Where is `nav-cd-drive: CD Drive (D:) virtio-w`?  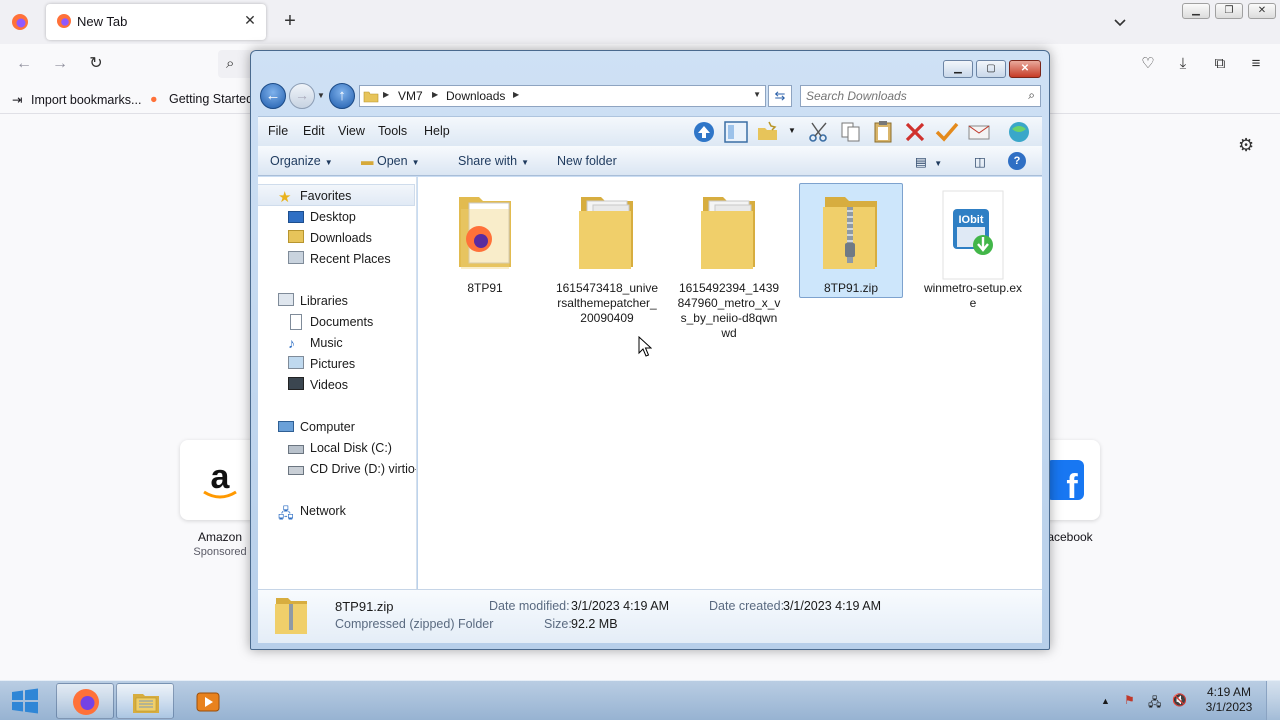
nav-cd-drive: CD Drive (D:) virtio-w is located at coordinates (352, 469).